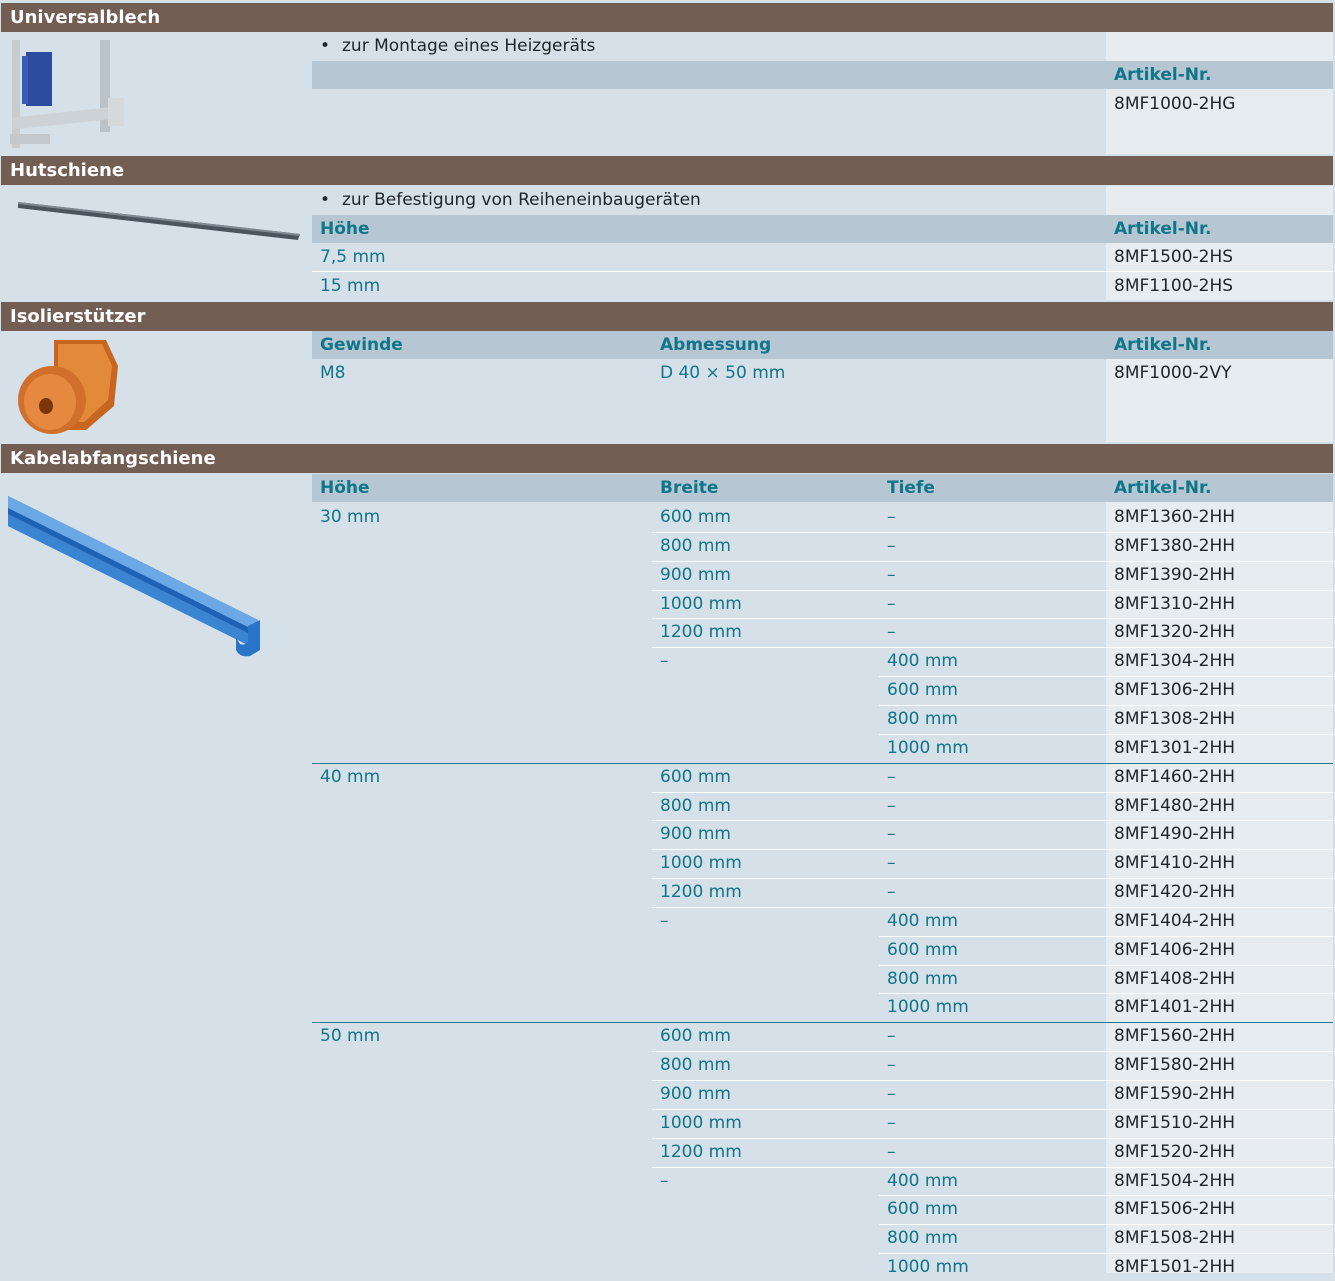 This screenshot has width=1335, height=1281. I want to click on artikel-nr: 8MF1306-2HH, so click(1175, 690).